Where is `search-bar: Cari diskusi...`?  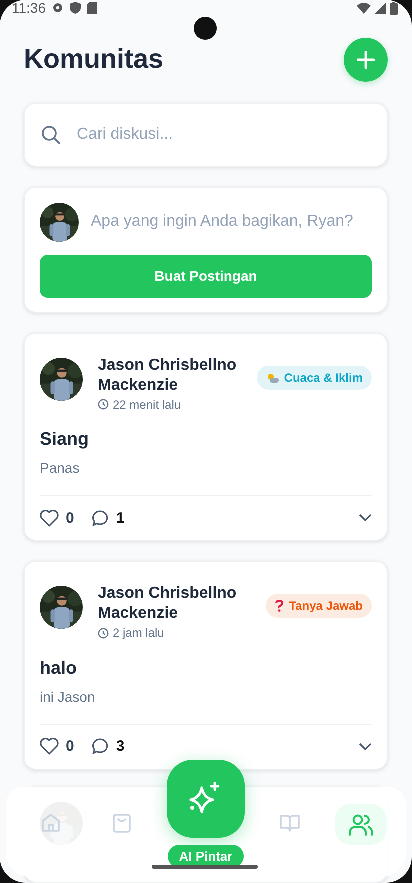 search-bar: Cari diskusi... is located at coordinates (206, 134).